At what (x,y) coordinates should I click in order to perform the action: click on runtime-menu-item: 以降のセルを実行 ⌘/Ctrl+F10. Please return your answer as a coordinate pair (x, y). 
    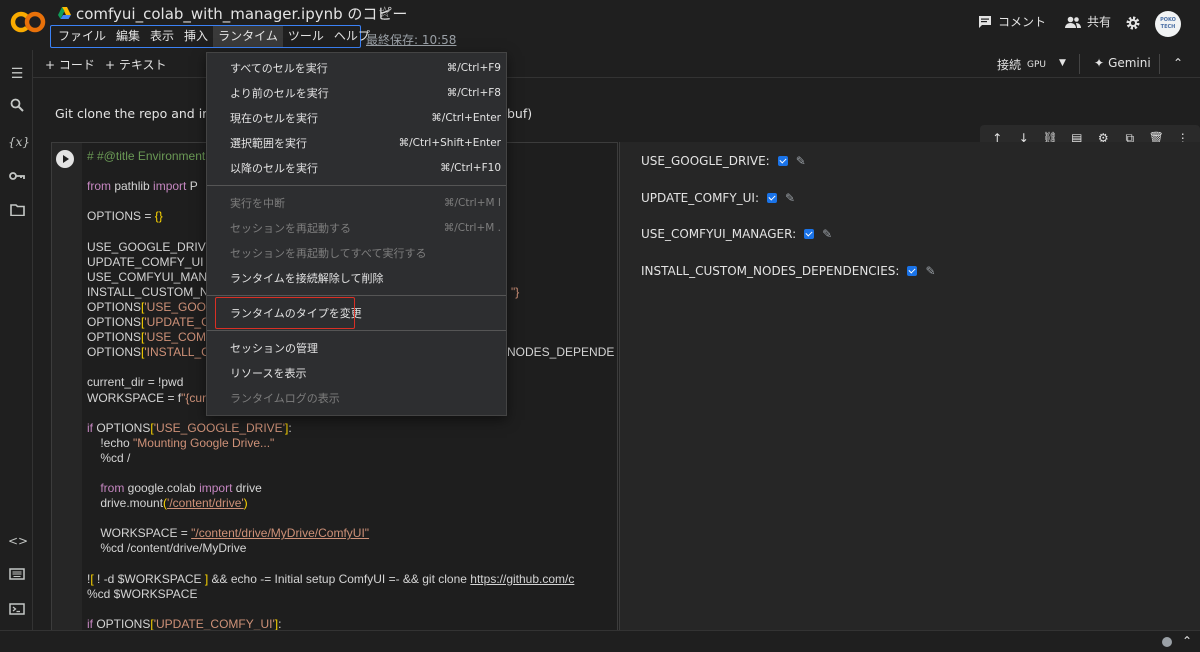
    Looking at the image, I should click on (356, 168).